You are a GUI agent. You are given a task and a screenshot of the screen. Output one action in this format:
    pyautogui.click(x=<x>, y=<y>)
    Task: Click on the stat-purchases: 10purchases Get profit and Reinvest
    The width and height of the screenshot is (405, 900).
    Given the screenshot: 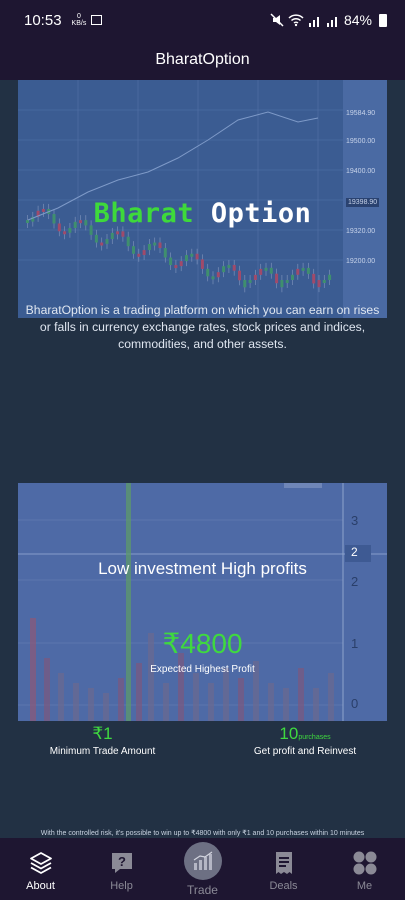 What is the action you would take?
    pyautogui.click(x=305, y=740)
    